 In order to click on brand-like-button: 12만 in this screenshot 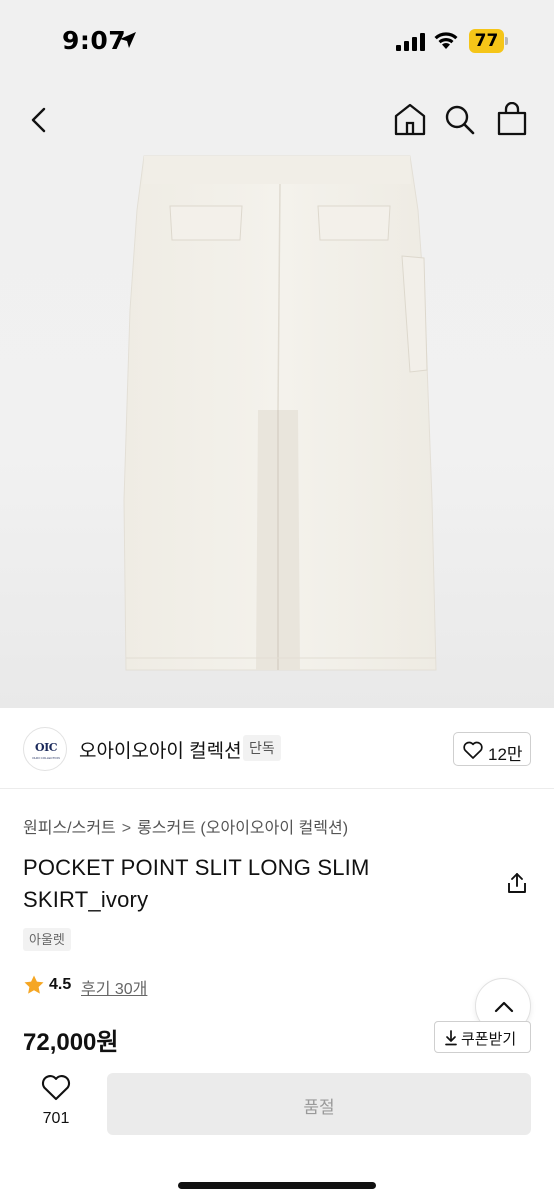, I will do `click(492, 749)`.